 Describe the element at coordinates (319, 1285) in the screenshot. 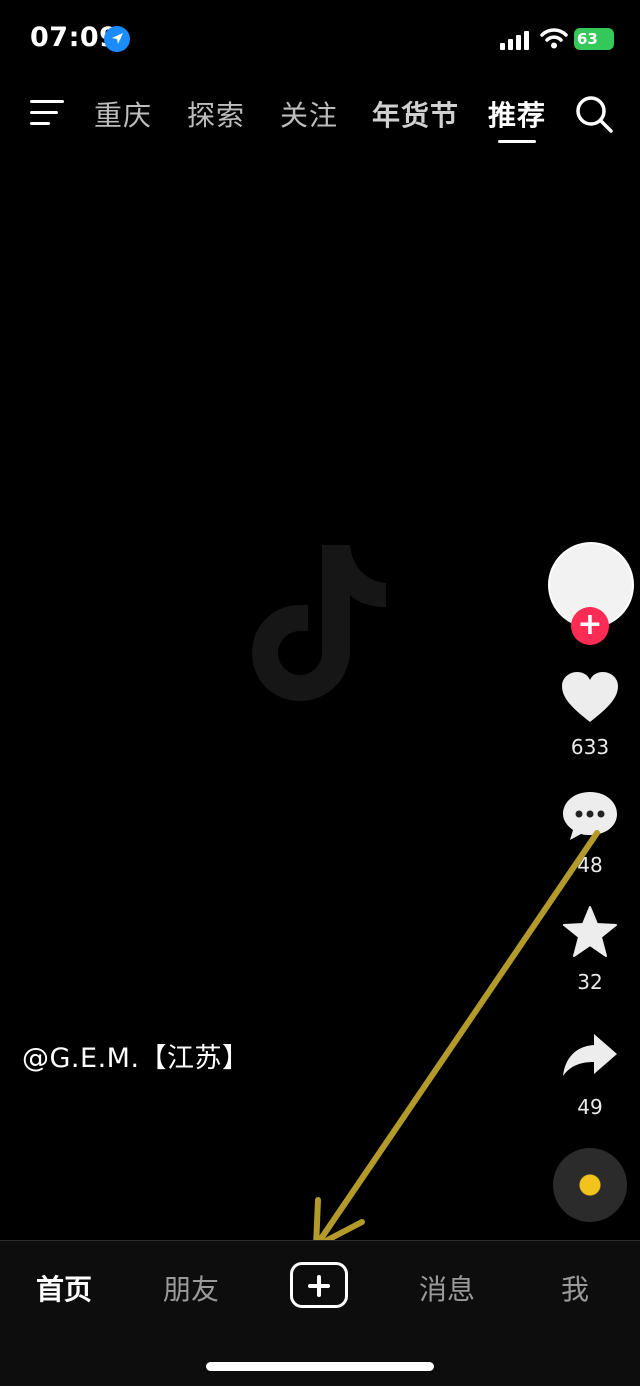

I see `create-button` at that location.